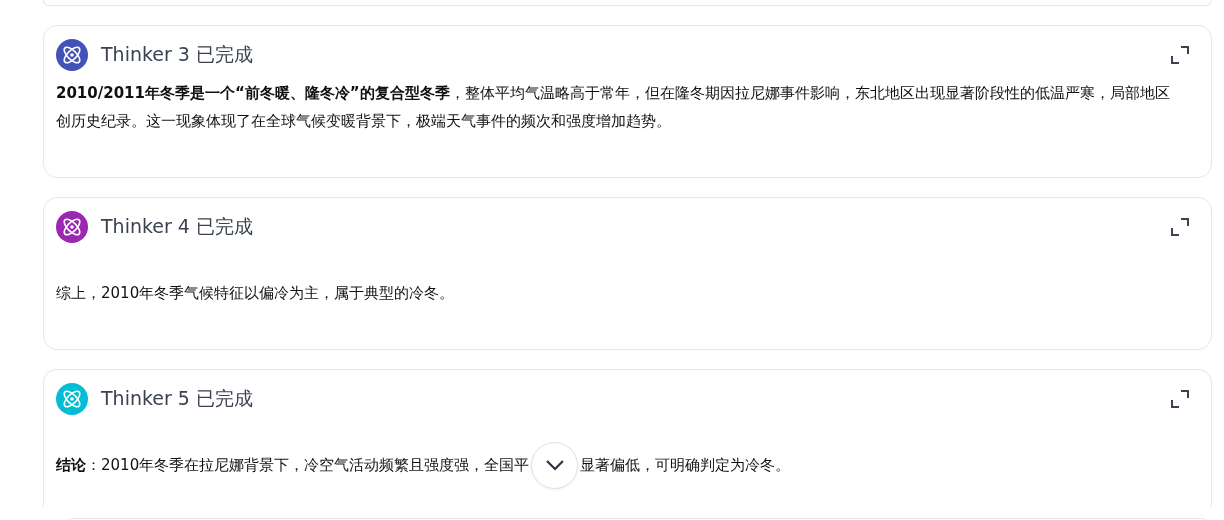 The width and height of the screenshot is (1224, 520). Describe the element at coordinates (293, 465) in the screenshot. I see `paragraph: 结论：2010年冬季在拉尼娜背景下，冷空气活动频繁且强度强，全国平` at that location.